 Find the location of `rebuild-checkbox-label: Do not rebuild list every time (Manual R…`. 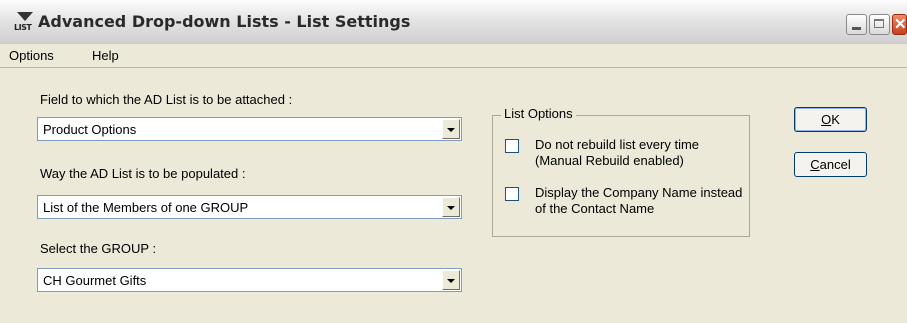

rebuild-checkbox-label: Do not rebuild list every time (Manual R… is located at coordinates (640, 153).